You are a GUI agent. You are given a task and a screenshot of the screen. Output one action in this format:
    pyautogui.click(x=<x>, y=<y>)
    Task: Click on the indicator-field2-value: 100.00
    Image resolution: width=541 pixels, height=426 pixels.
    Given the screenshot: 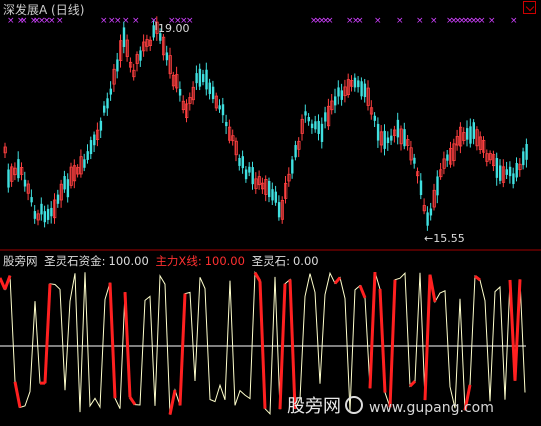 What is the action you would take?
    pyautogui.click(x=224, y=261)
    